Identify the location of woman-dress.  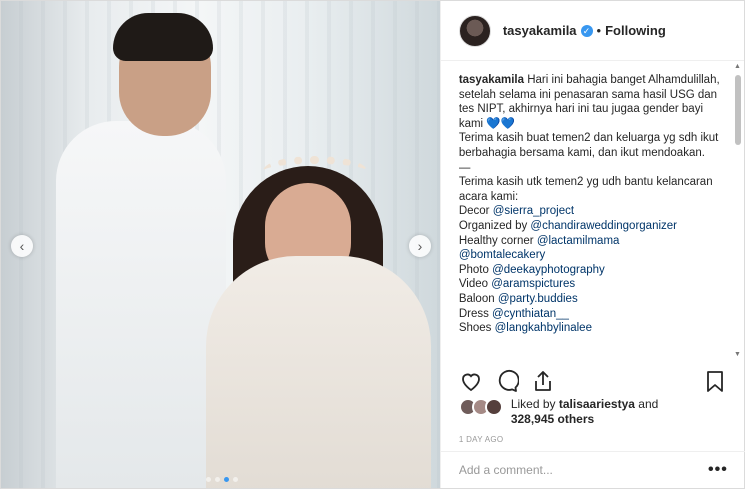
(318, 372).